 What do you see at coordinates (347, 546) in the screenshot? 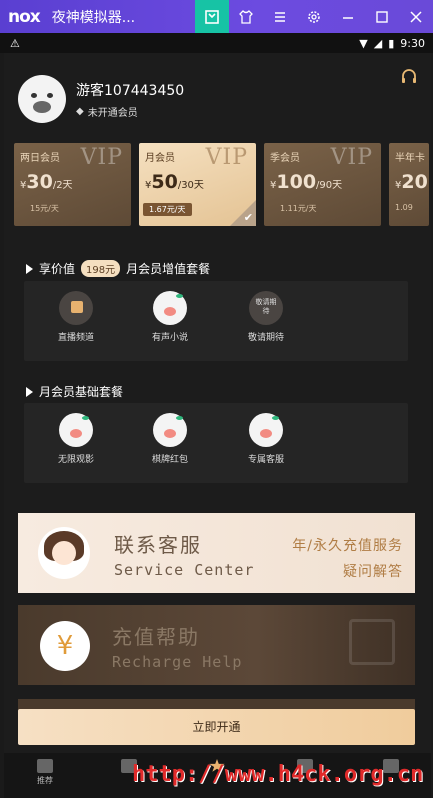
I see `service-note-1: 年/永久充值服务` at bounding box center [347, 546].